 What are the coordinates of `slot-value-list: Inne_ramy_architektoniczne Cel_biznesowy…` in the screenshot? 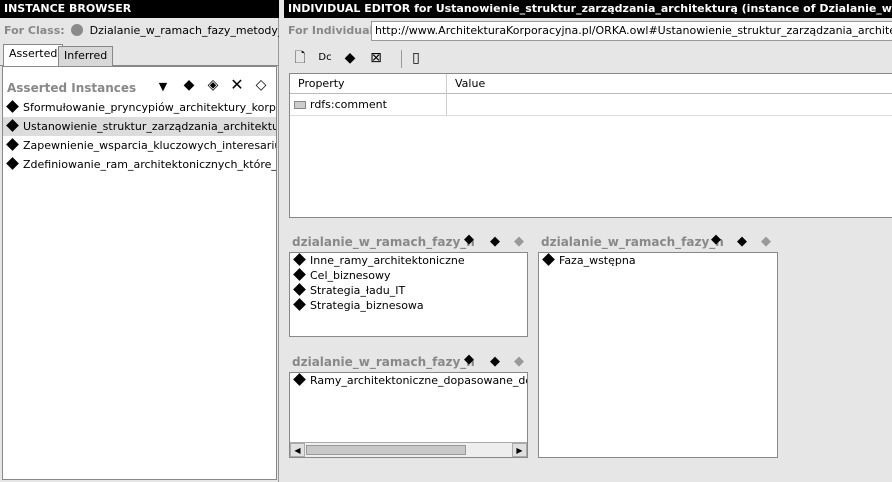 It's located at (408, 294).